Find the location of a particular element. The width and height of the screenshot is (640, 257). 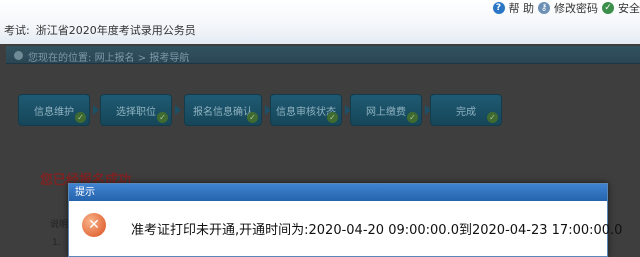

safe-icon: ✓ is located at coordinates (608, 8).